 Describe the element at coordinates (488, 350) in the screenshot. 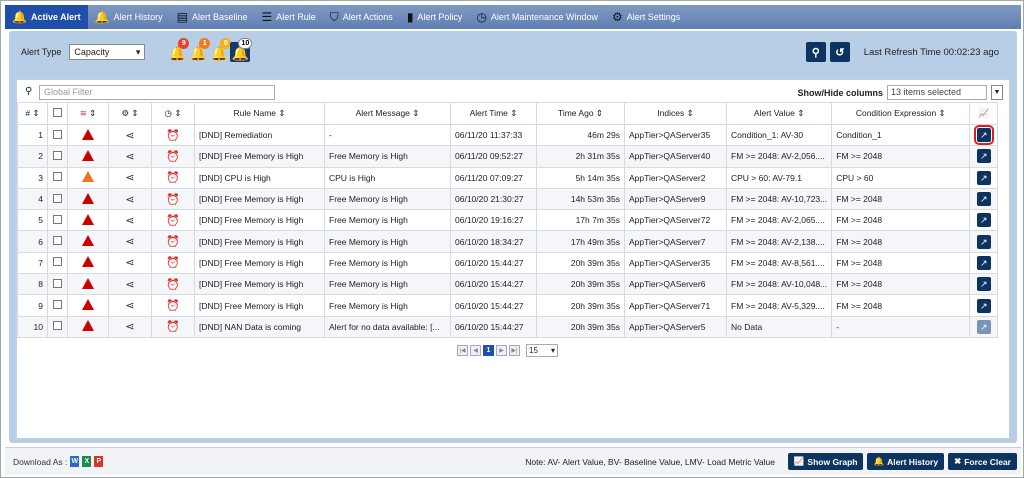

I see `page-1-button: 1` at that location.